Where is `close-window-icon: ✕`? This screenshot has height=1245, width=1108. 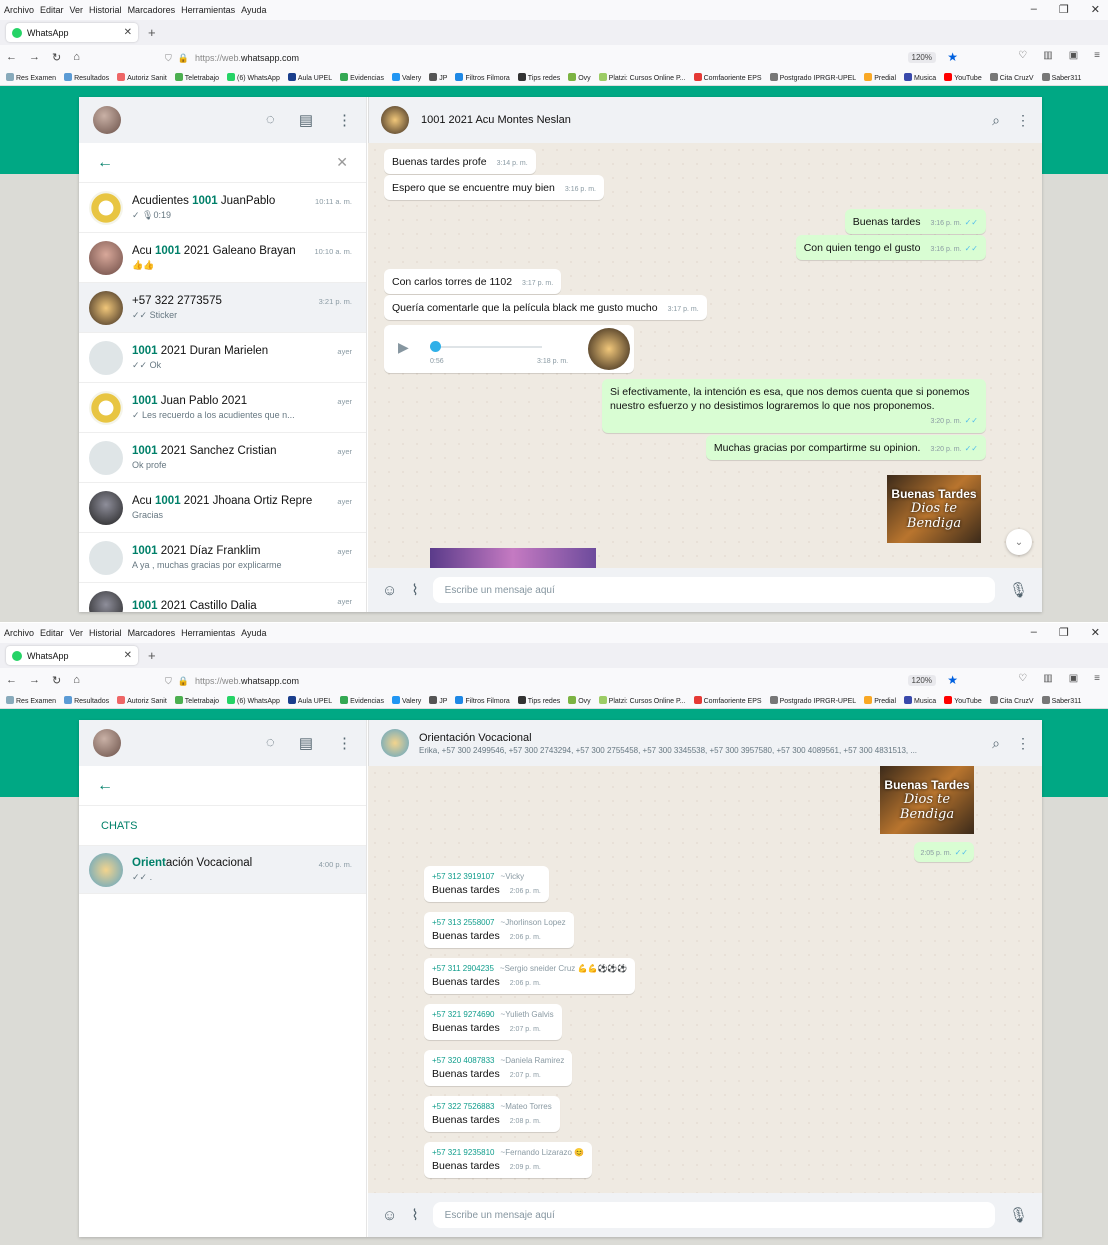 close-window-icon: ✕ is located at coordinates (1095, 632).